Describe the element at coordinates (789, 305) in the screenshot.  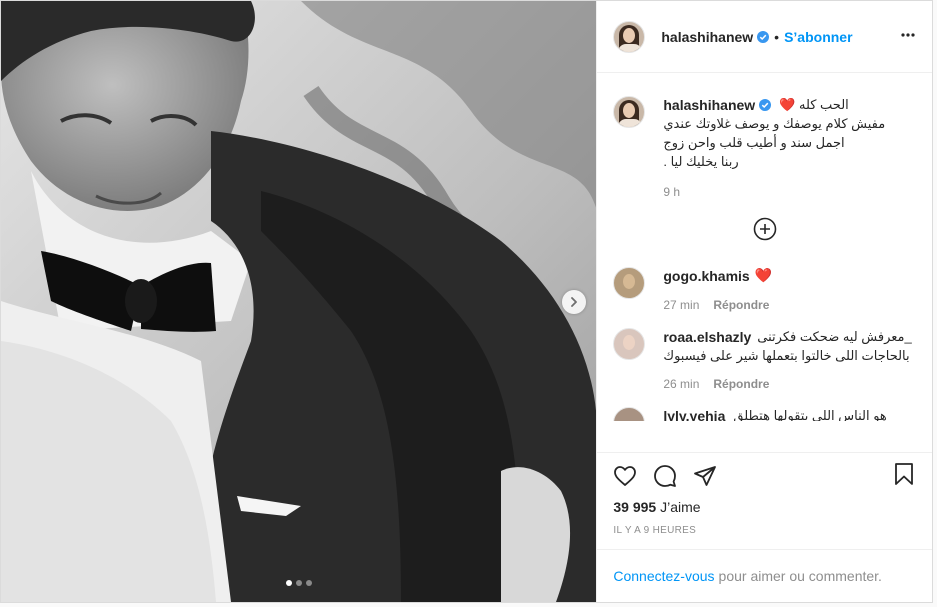
I see `comment-meta: 27 min Répondre` at that location.